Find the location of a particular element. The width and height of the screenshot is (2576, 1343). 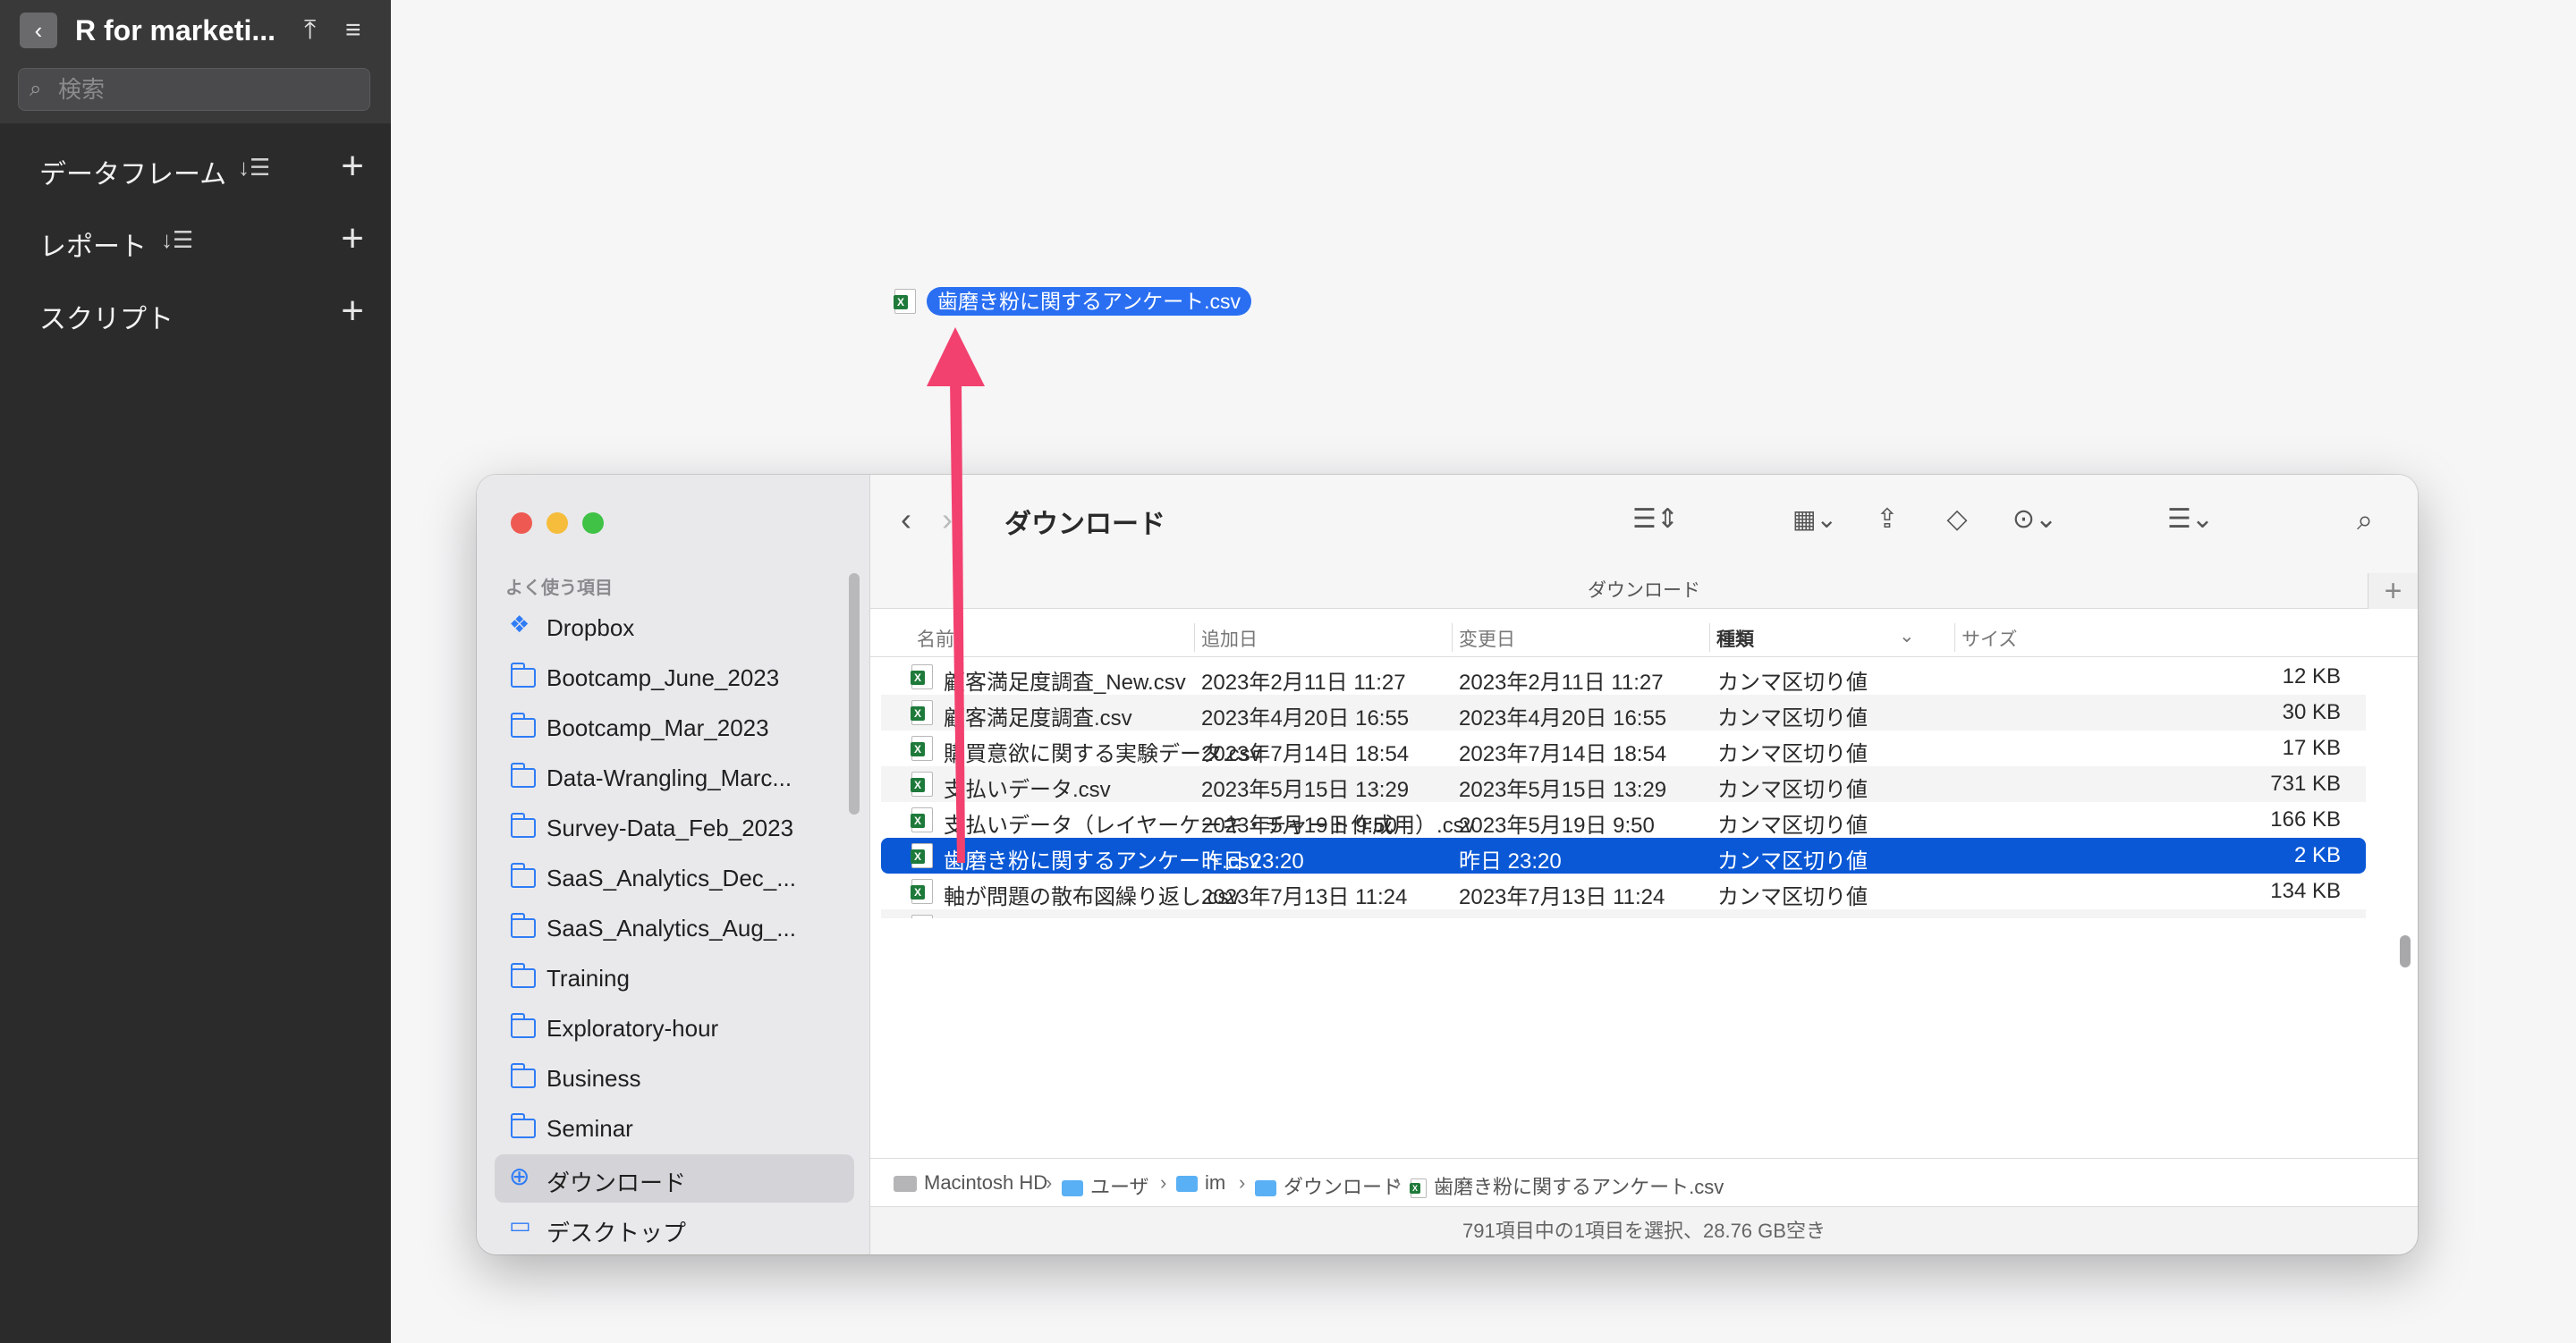

file-added-date: 2023年2月11日 11:27 is located at coordinates (1303, 683).